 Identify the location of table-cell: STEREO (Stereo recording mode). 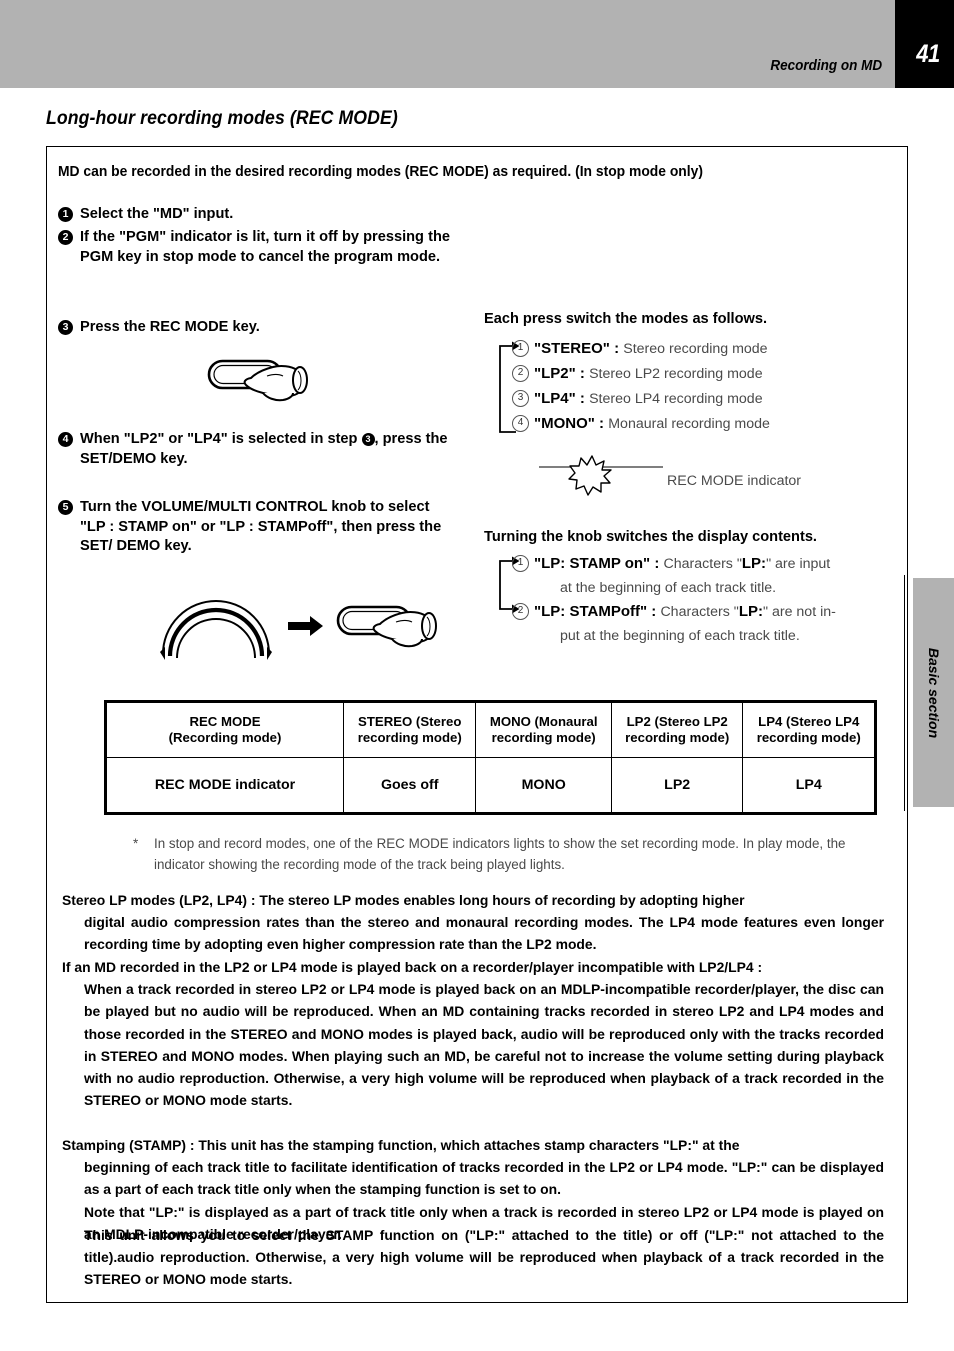
(409, 729).